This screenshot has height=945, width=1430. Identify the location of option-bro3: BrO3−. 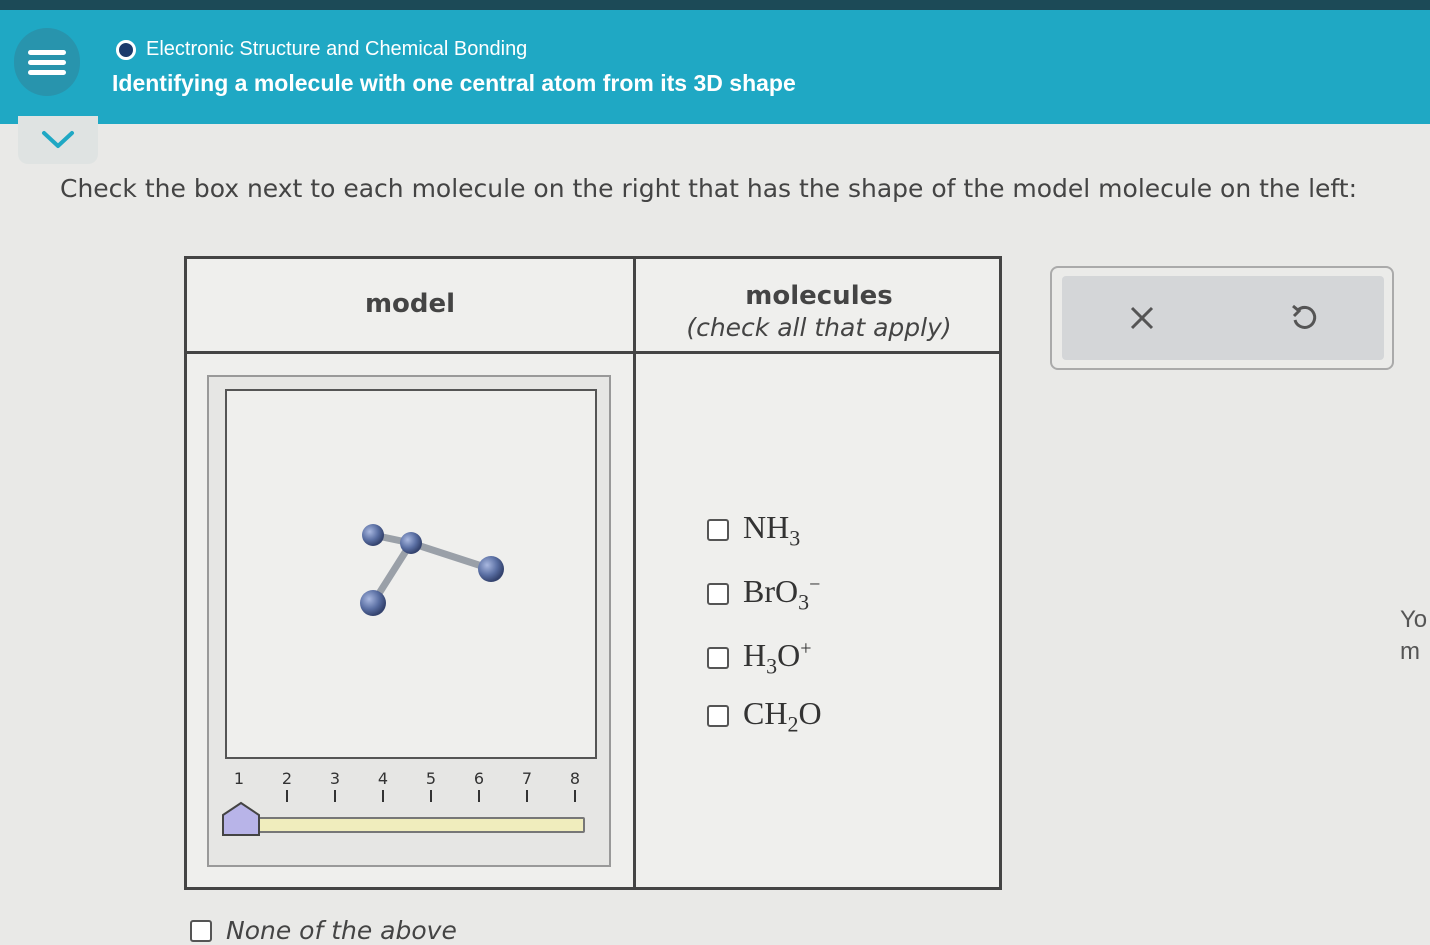
(763, 594).